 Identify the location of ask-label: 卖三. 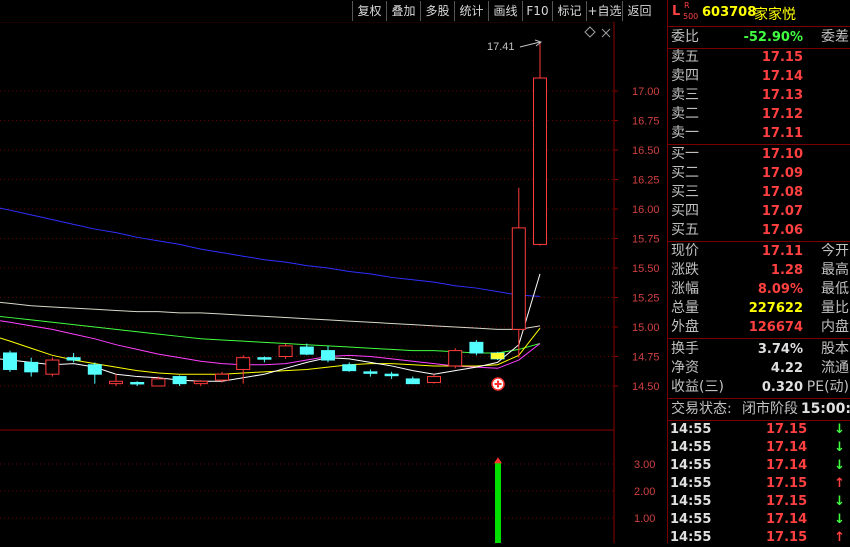
(685, 95).